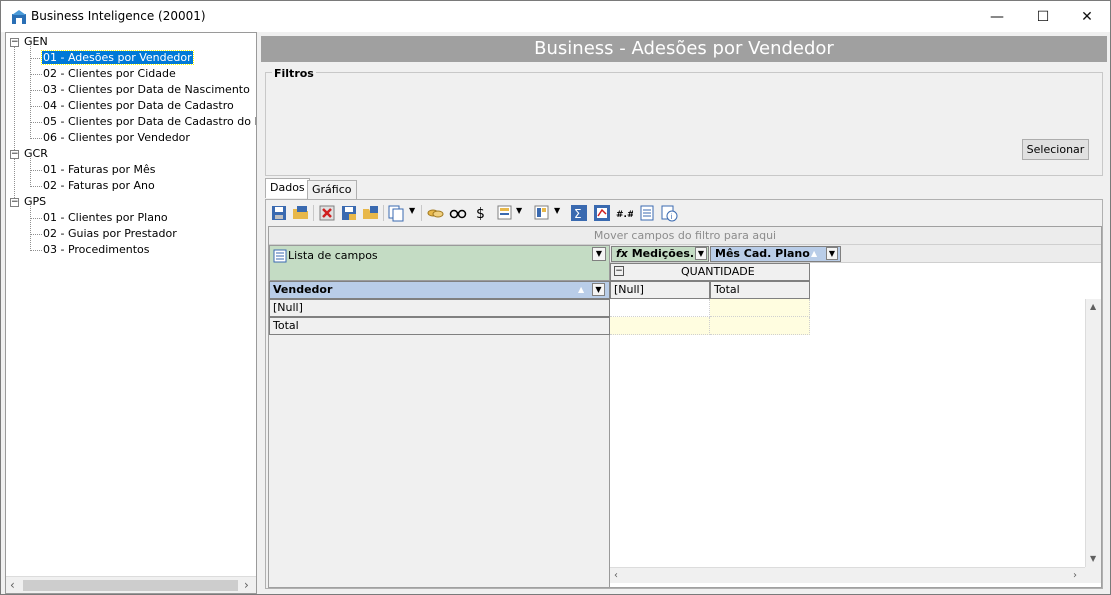 The width and height of the screenshot is (1111, 595). I want to click on tree-item-clientes-vendedor: 06 - Clientes por Vendedor, so click(116, 138).